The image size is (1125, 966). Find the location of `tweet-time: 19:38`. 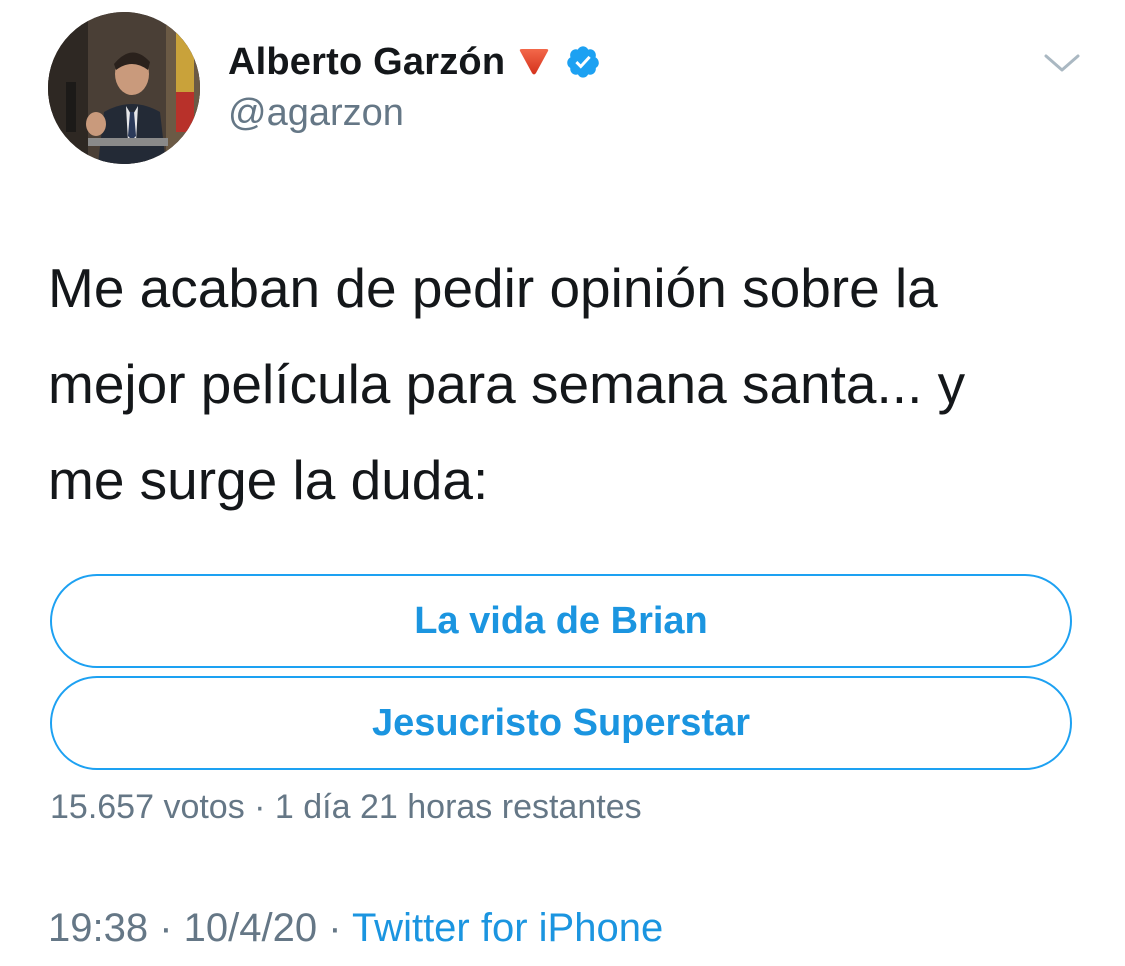

tweet-time: 19:38 is located at coordinates (98, 928).